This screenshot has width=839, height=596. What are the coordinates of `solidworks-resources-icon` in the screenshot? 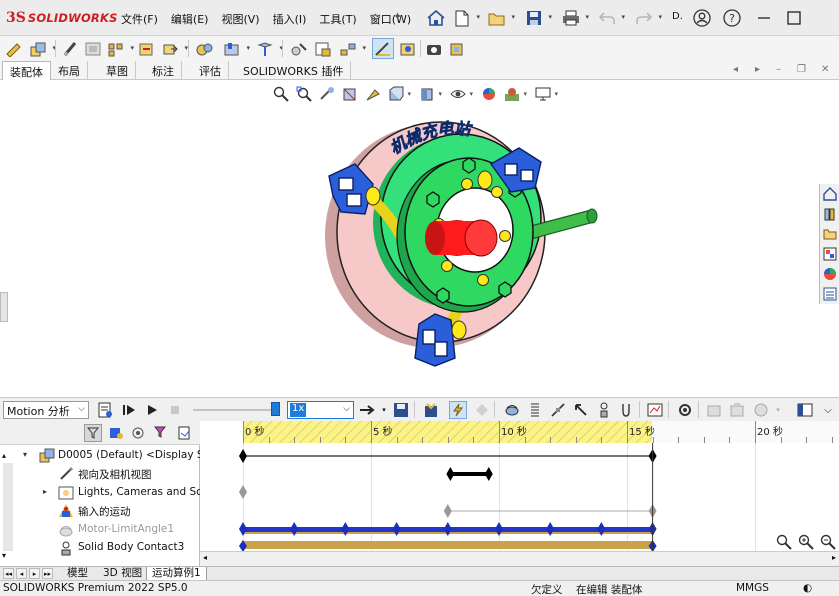 It's located at (829, 194).